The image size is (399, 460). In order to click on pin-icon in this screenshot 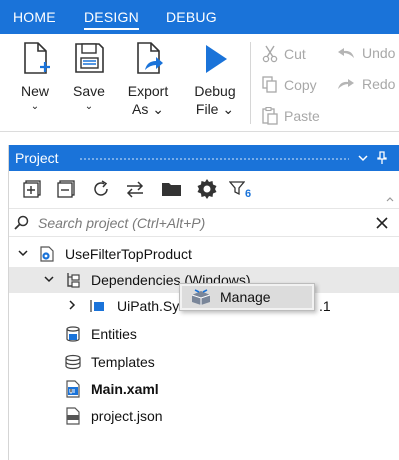, I will do `click(382, 158)`.